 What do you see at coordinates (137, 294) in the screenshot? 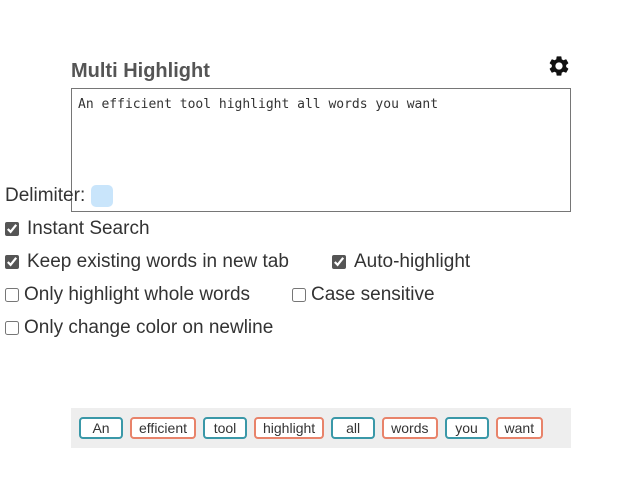
I see `whole-words-label: Only highlight whole words` at bounding box center [137, 294].